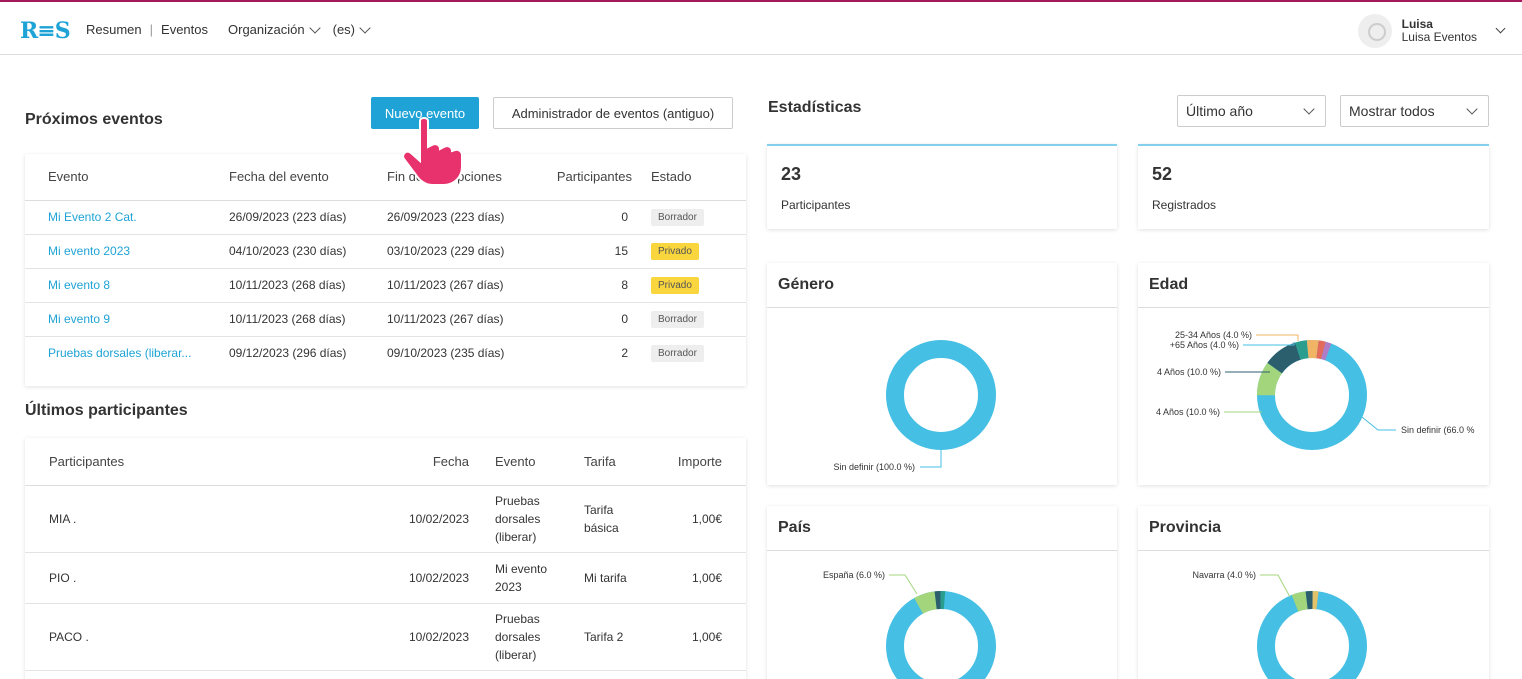  I want to click on country-chart-card: País España (6.0 %), so click(942, 592).